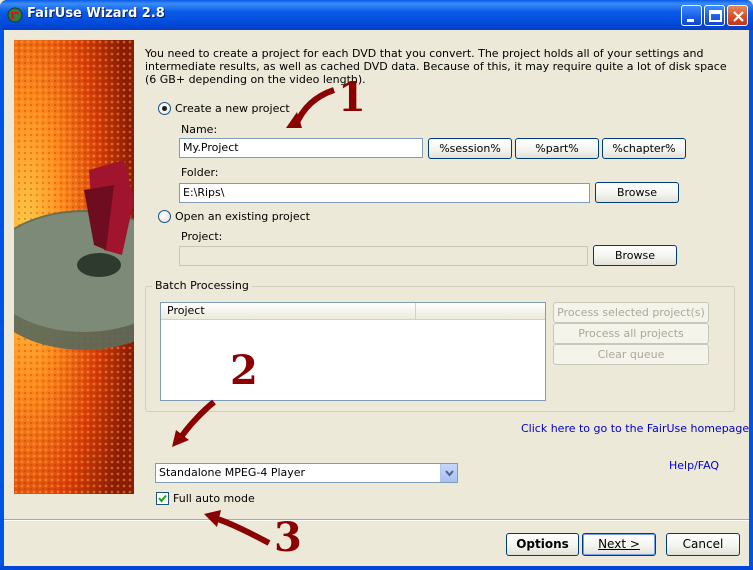  Describe the element at coordinates (376, 15) in the screenshot. I see `title-bar: FairUse Wizard 2.8` at that location.